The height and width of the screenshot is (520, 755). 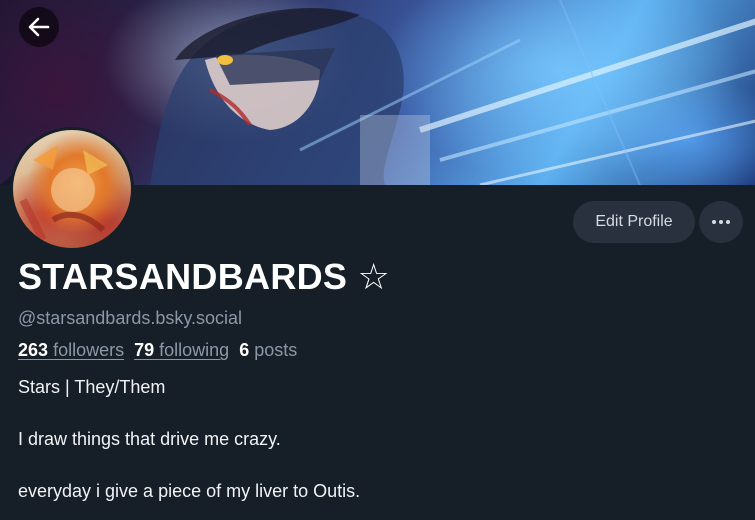 I want to click on bio-line: I draw things that drive me crazy., so click(x=149, y=439).